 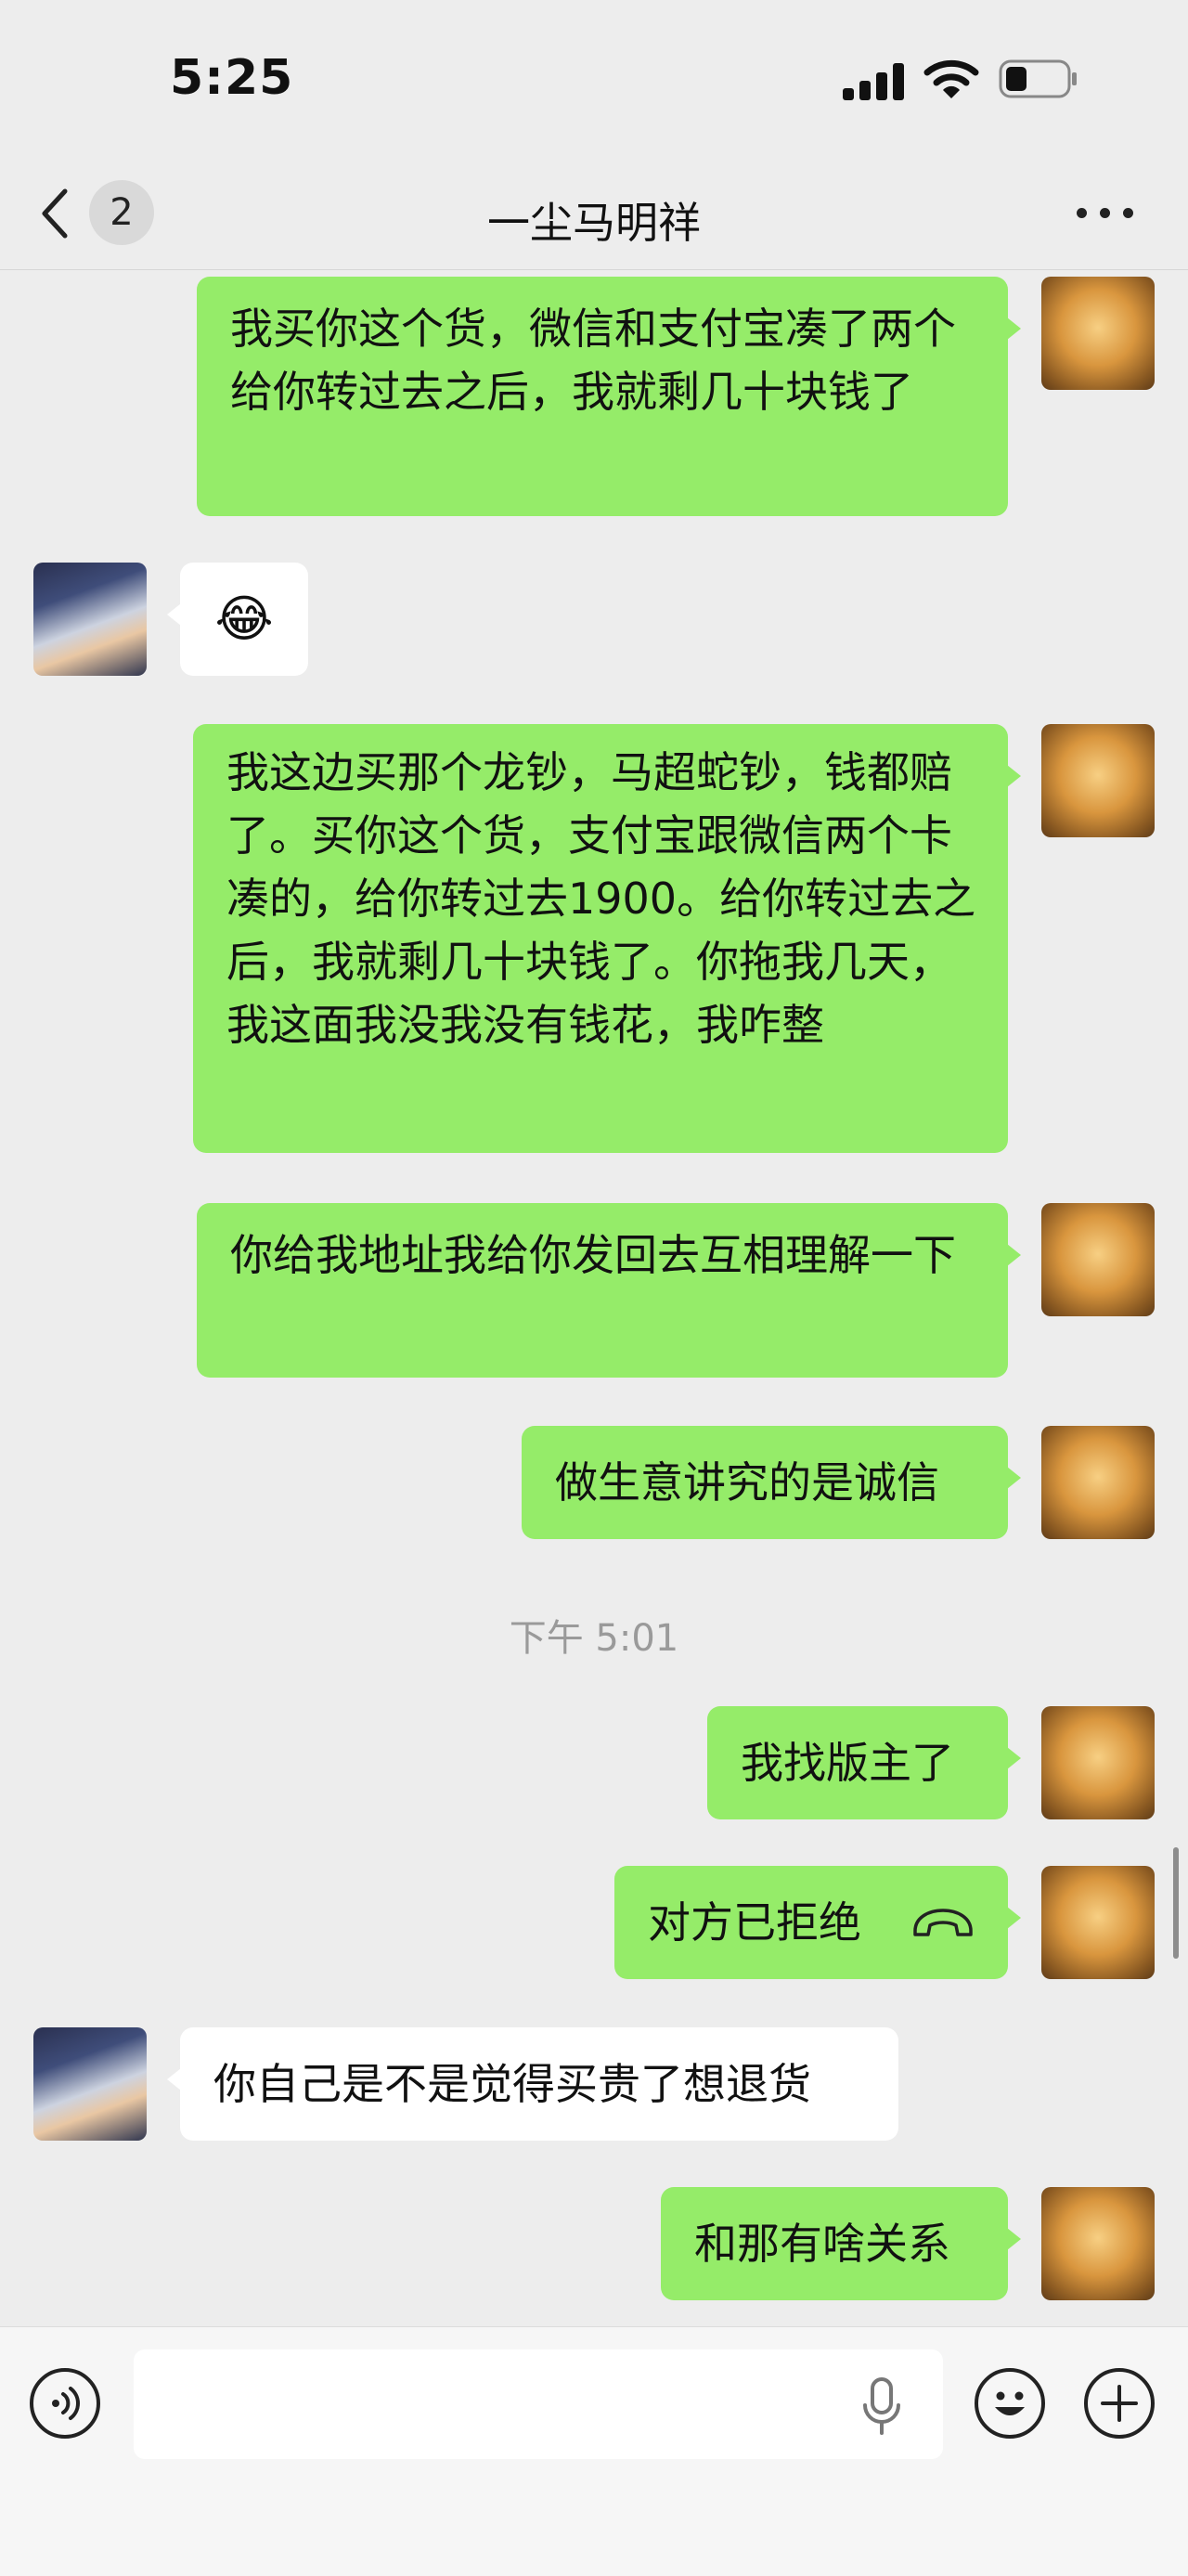 I want to click on cellular-signal-icon, so click(x=874, y=81).